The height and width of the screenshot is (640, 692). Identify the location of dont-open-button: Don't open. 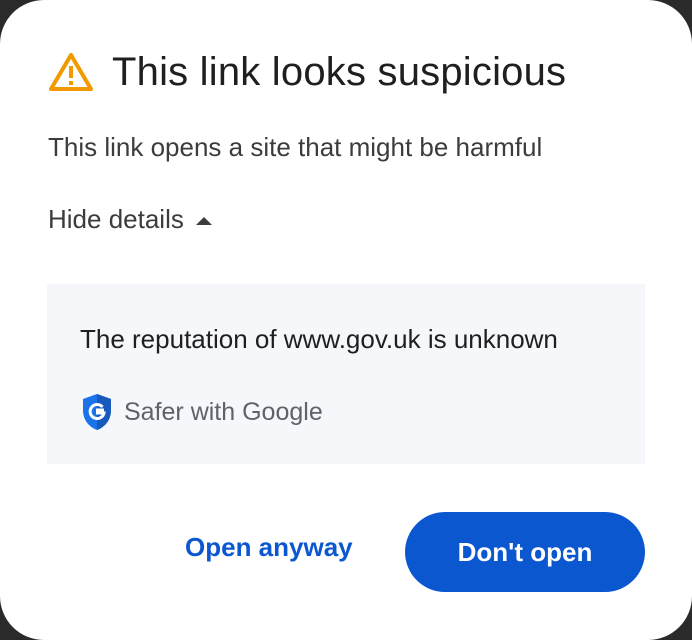
(525, 552).